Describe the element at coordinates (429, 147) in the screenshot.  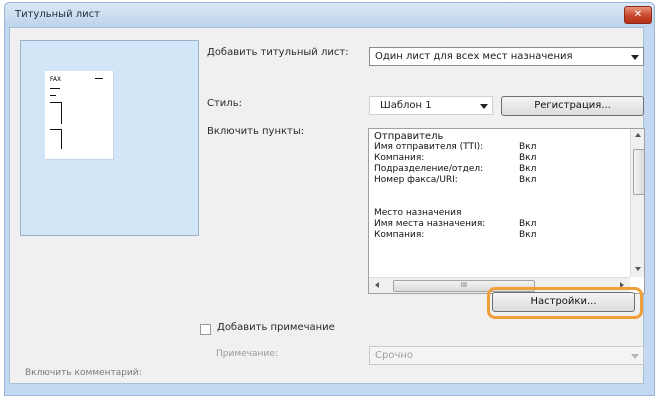
I see `list-item: Имя отправителя (TTI):` at that location.